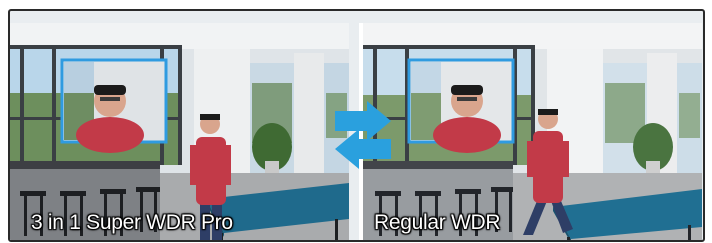 This screenshot has width=712, height=243. I want to click on regular-wdr-caption: Regular WDR, so click(437, 222).